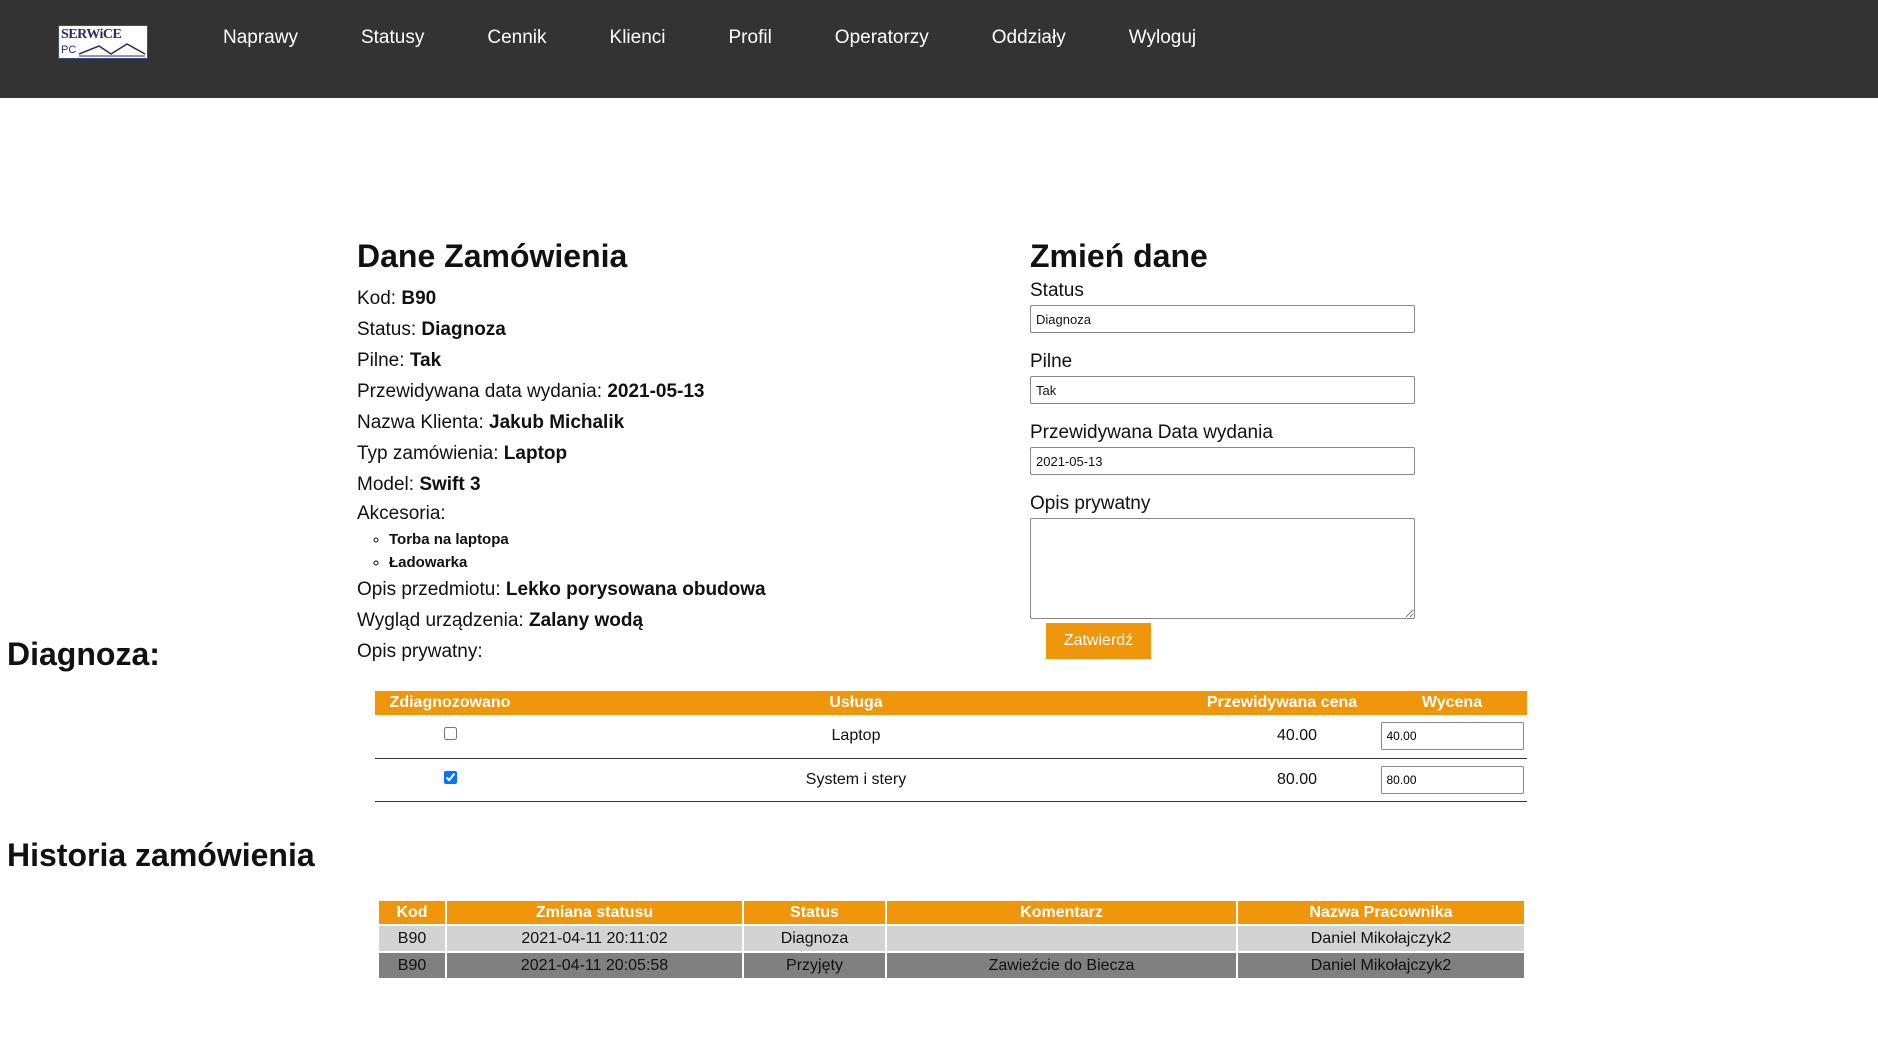 This screenshot has width=1878, height=1042. What do you see at coordinates (1452, 703) in the screenshot?
I see `col-wycena: Wycena` at bounding box center [1452, 703].